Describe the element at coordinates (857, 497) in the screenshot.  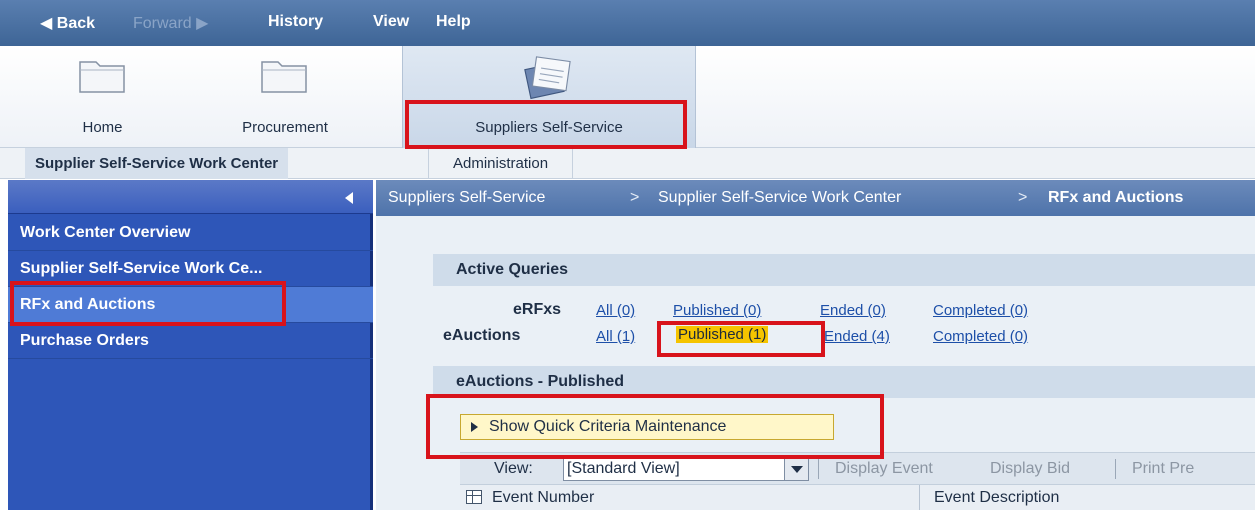
I see `table-header: Event Number Event Description` at that location.